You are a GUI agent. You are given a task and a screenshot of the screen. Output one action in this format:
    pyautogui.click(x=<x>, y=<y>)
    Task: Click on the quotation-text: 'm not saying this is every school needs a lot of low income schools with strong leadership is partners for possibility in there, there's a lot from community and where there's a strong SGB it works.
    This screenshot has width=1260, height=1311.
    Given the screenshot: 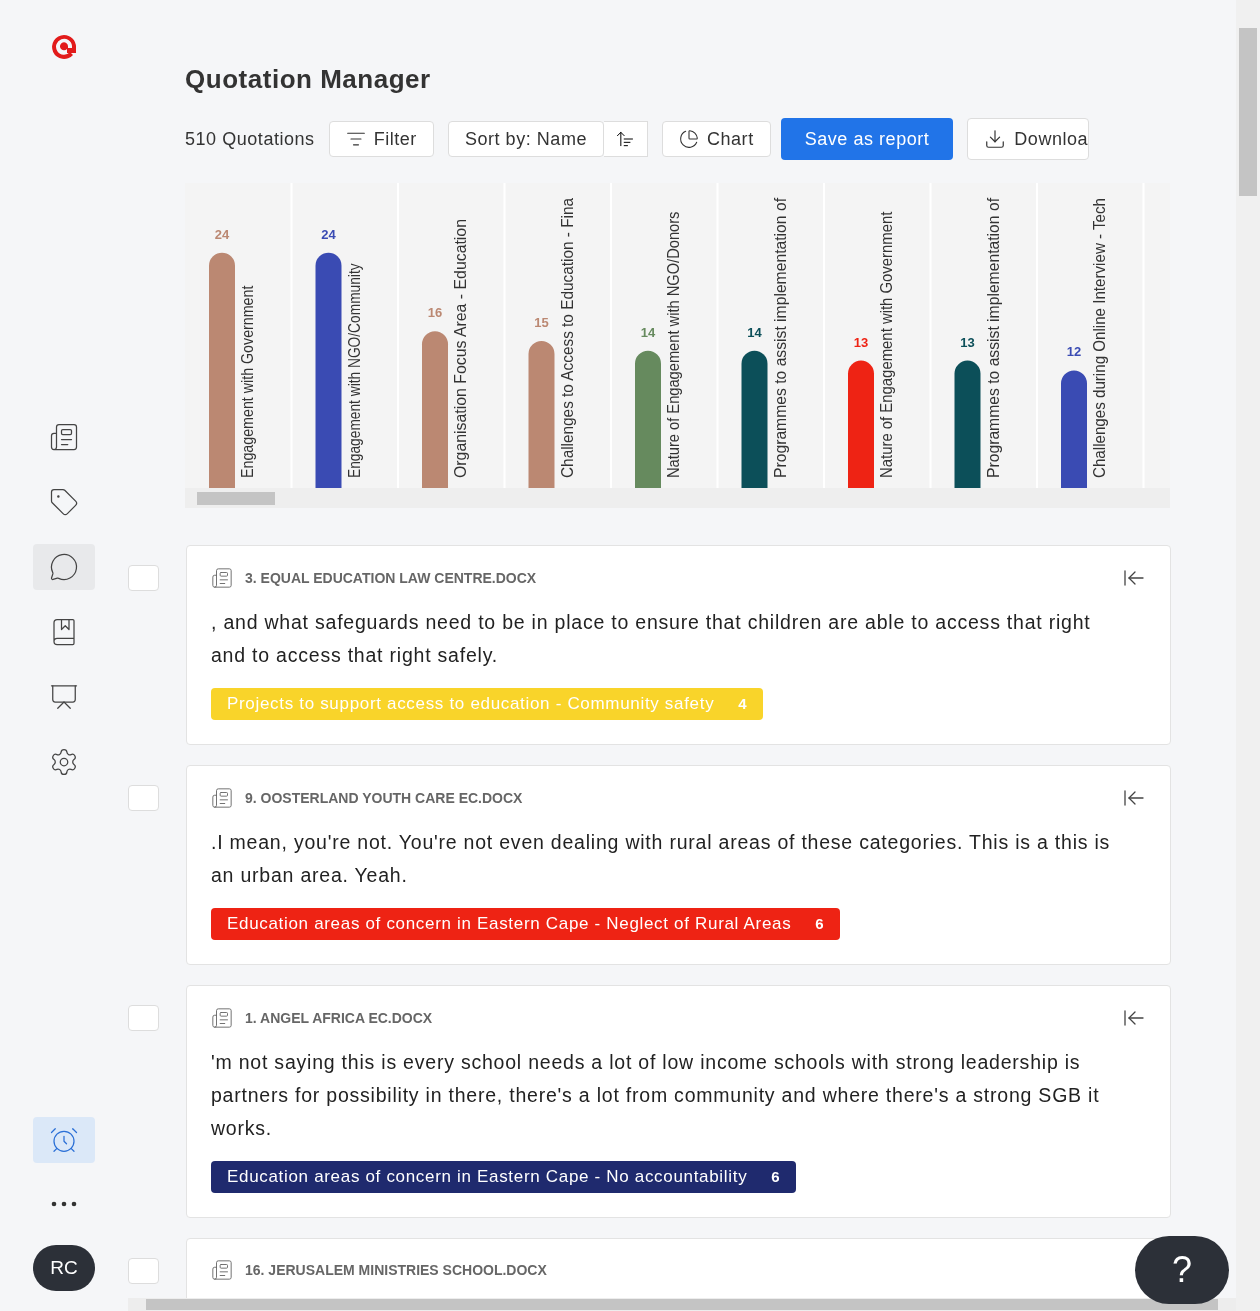 What is the action you would take?
    pyautogui.click(x=656, y=1095)
    